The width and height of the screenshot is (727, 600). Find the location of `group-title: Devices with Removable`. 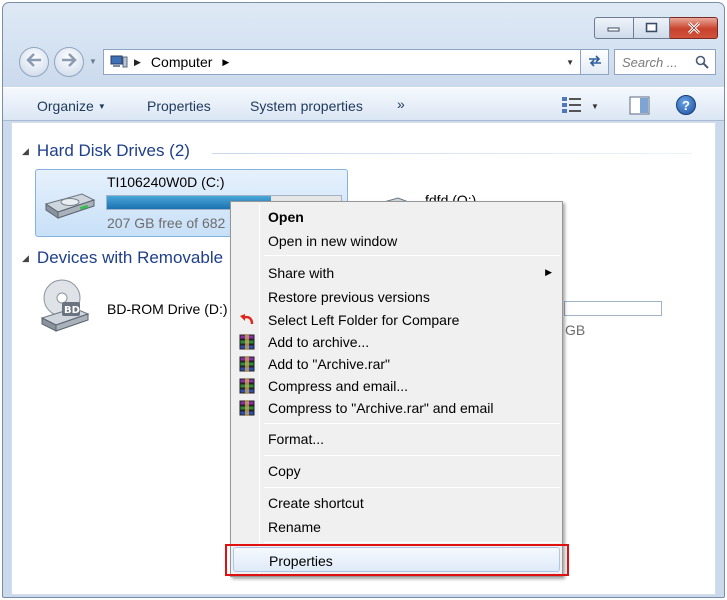

group-title: Devices with Removable is located at coordinates (130, 257).